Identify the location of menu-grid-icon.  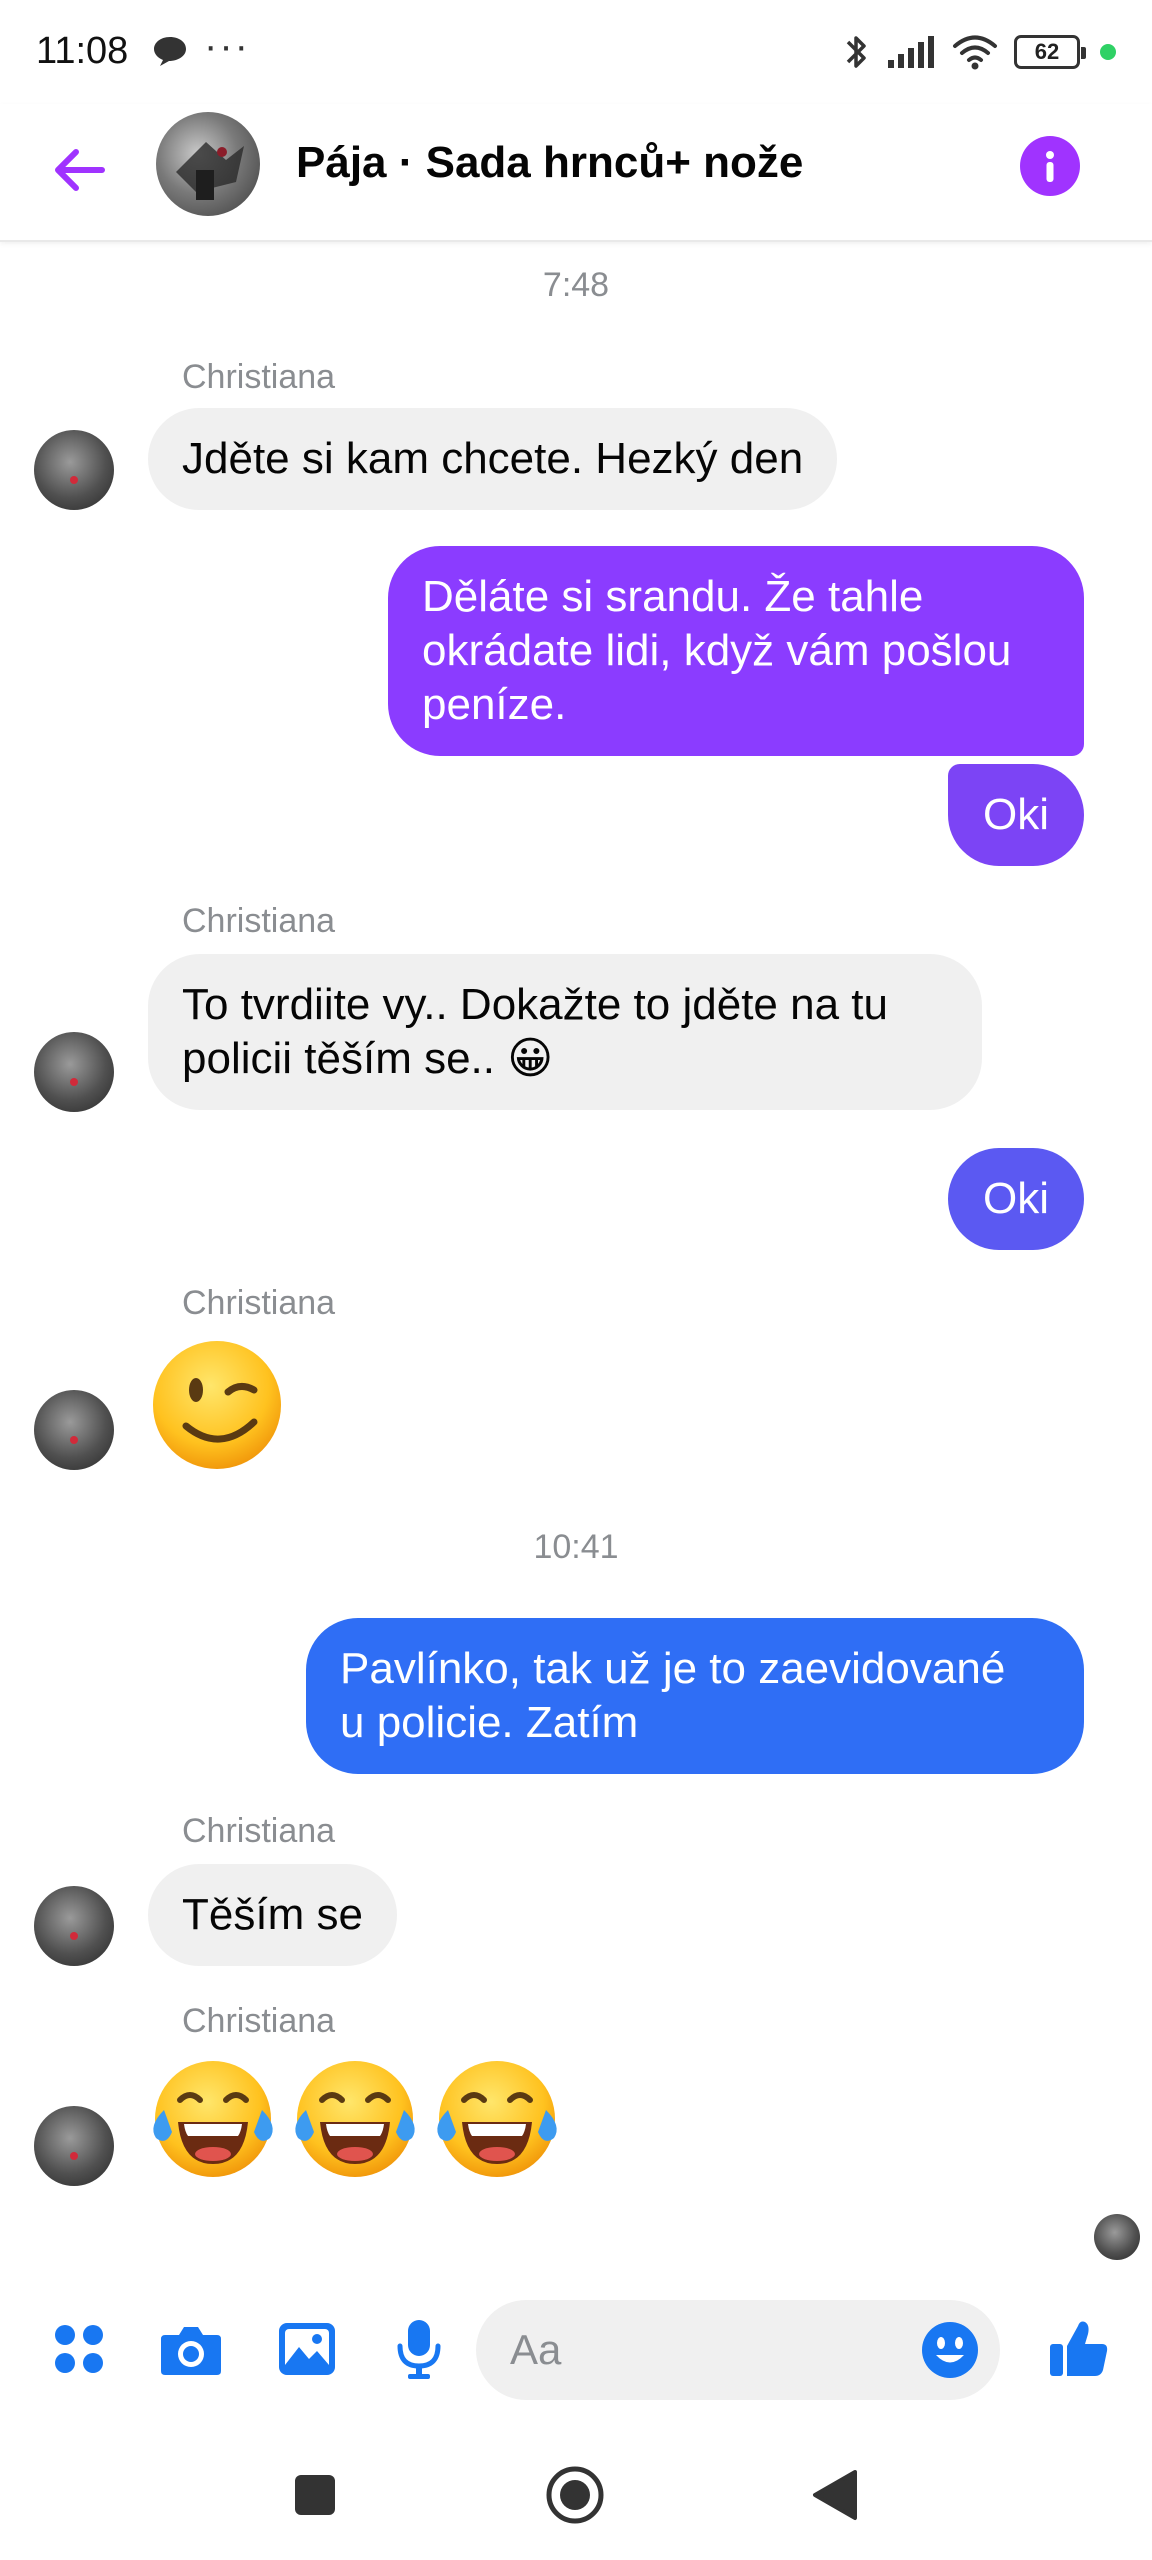
(79, 2349).